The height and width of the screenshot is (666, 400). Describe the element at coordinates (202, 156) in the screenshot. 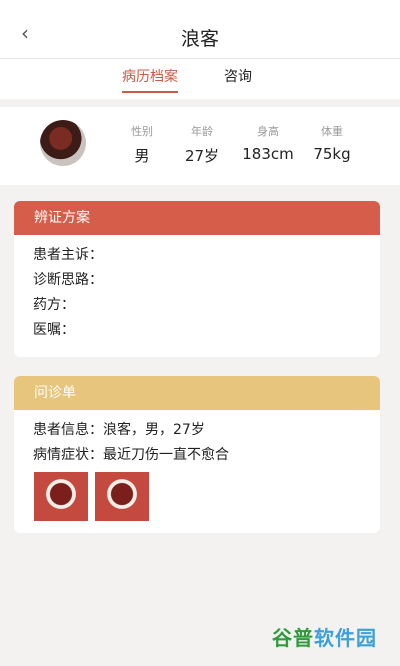

I see `stat-value: 27岁` at that location.